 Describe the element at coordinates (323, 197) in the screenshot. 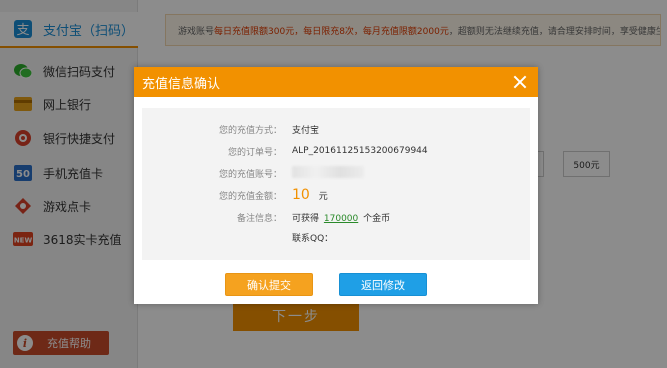

I see `amount-unit: 元` at that location.